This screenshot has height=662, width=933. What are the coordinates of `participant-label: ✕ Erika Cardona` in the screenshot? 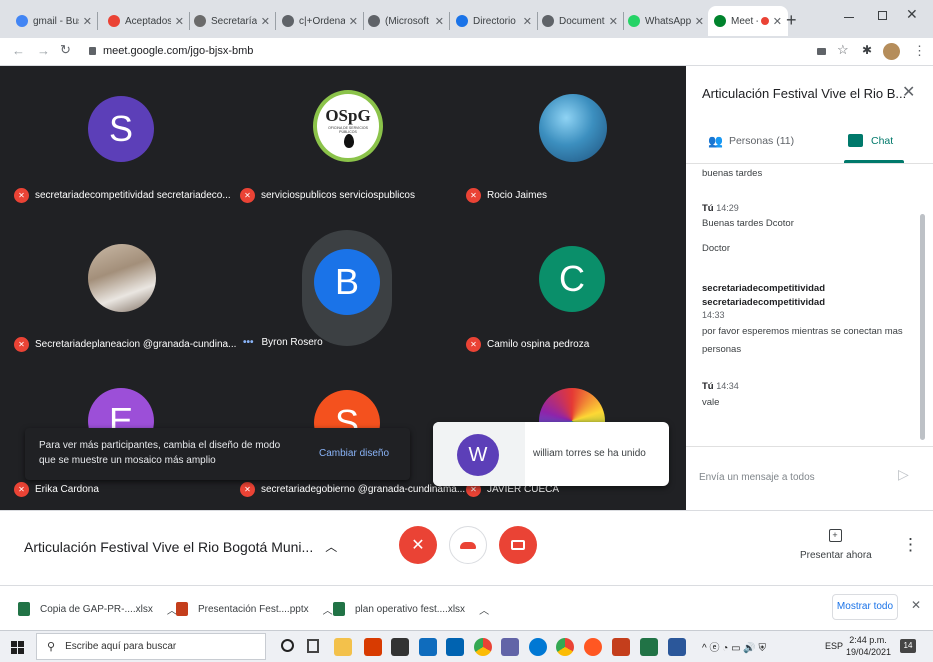 It's located at (56, 489).